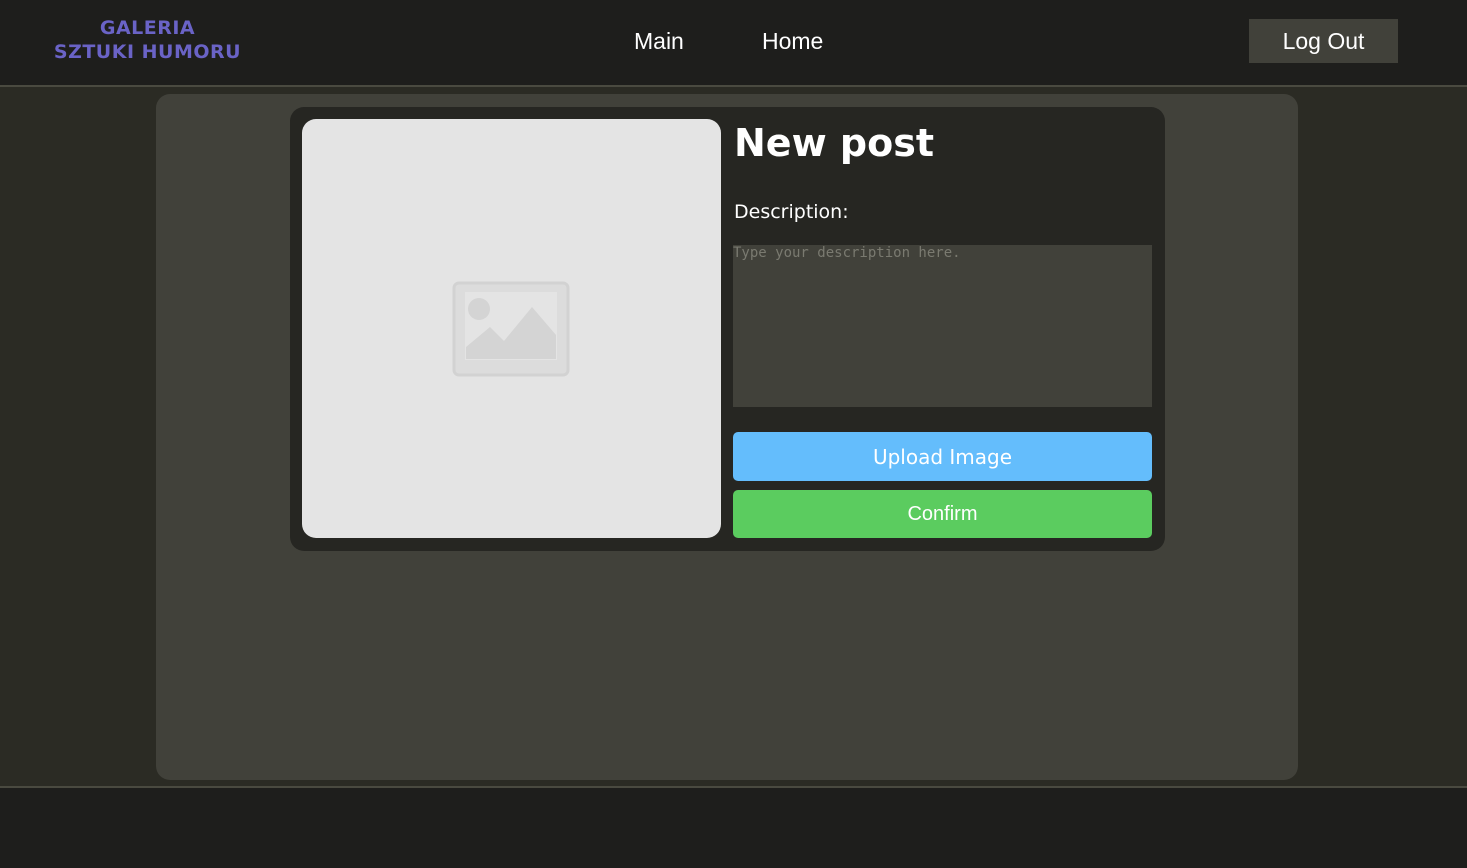 The height and width of the screenshot is (868, 1467). I want to click on description-textarea, so click(942, 326).